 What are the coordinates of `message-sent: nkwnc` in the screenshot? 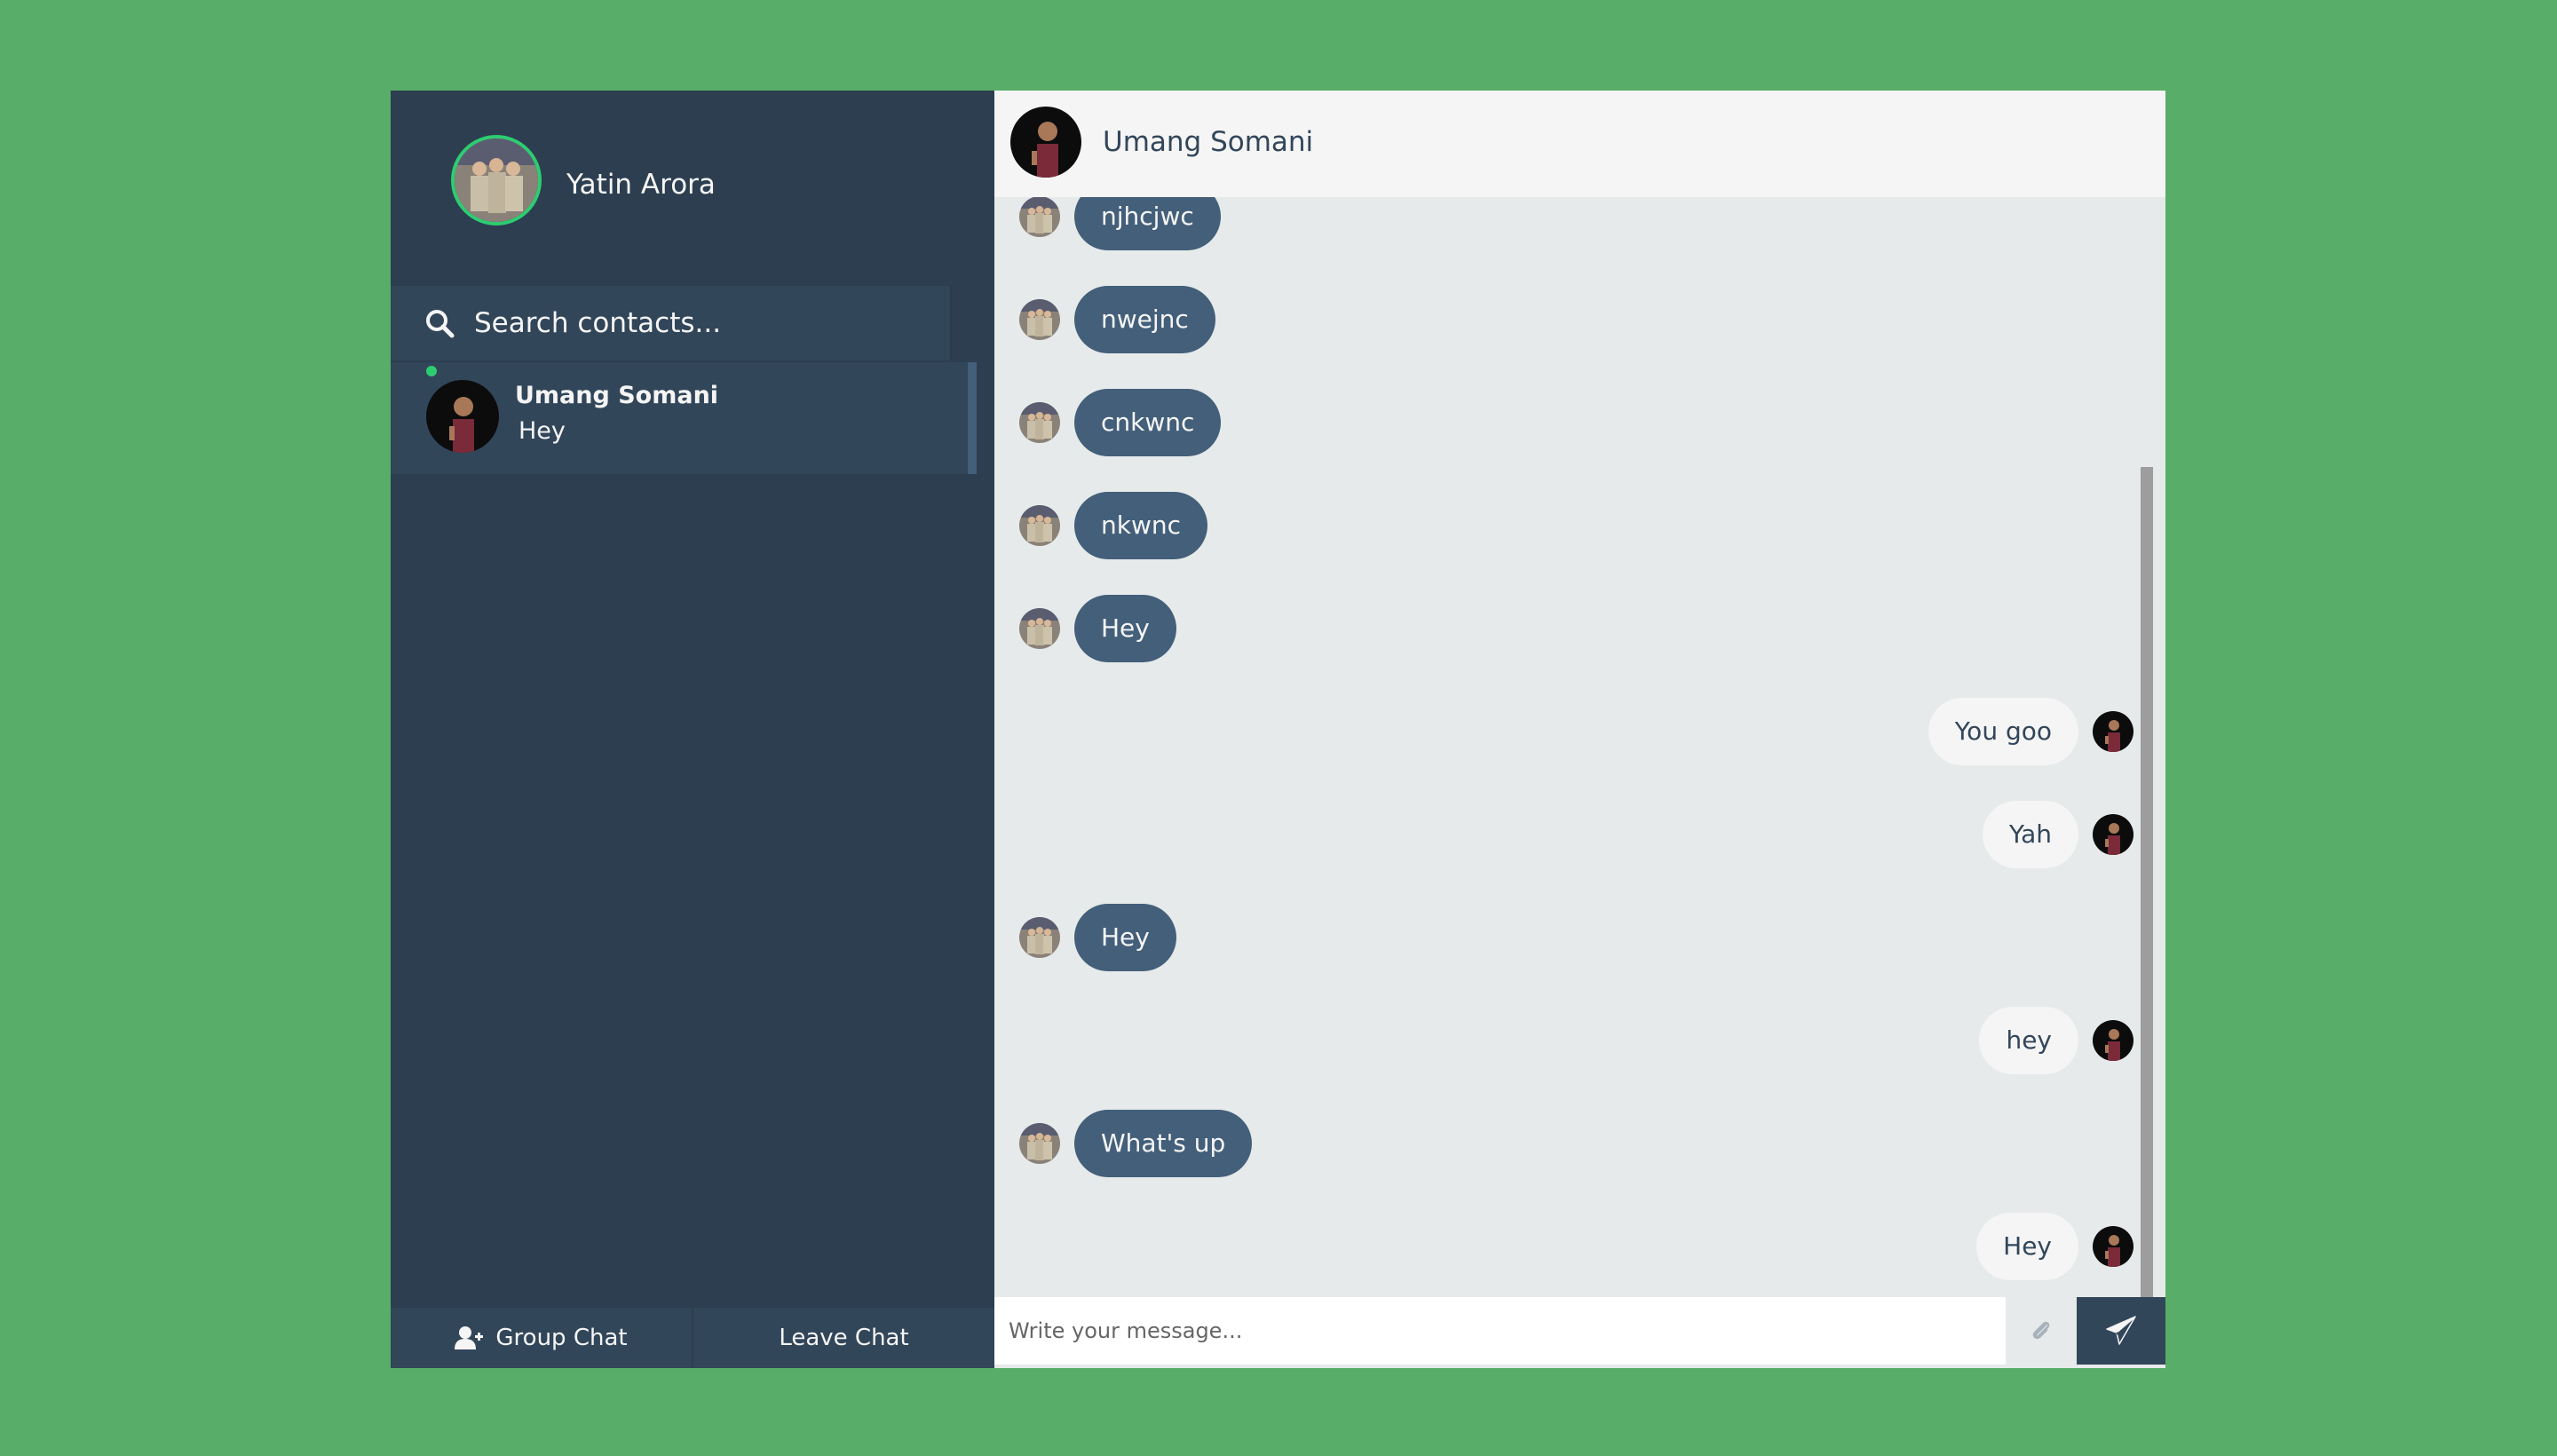 It's located at (1113, 525).